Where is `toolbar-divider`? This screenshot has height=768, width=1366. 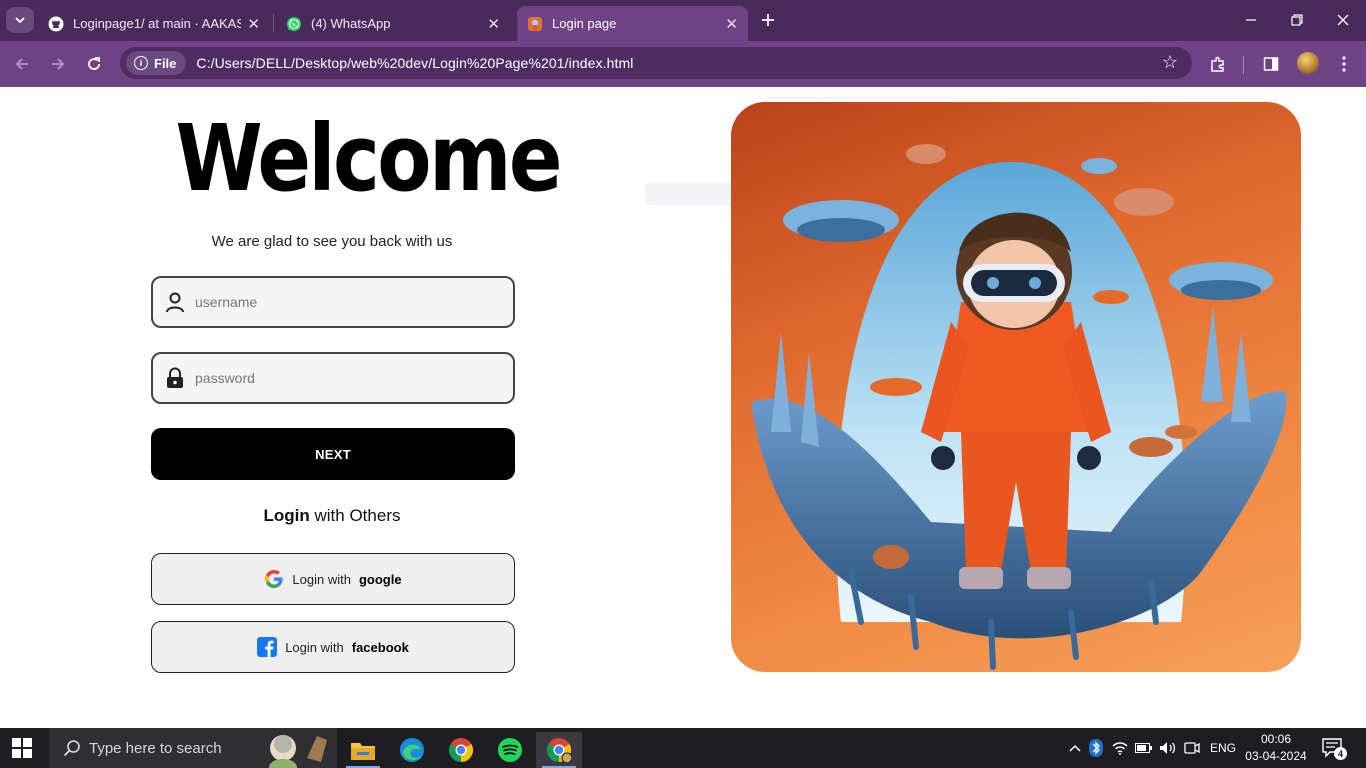
toolbar-divider is located at coordinates (1243, 65).